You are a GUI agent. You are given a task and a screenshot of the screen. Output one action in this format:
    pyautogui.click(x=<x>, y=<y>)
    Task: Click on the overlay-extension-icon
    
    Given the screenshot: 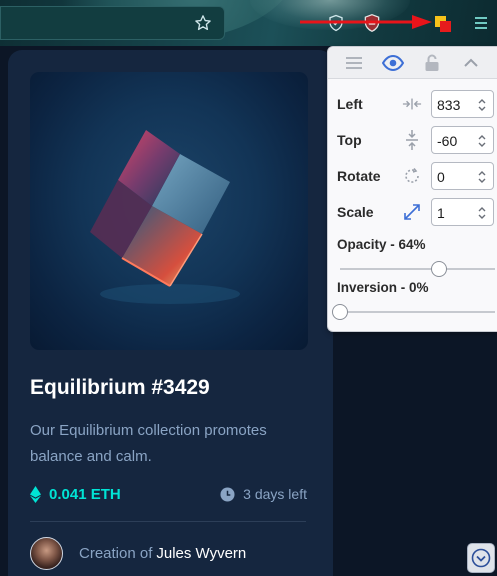 What is the action you would take?
    pyautogui.click(x=443, y=24)
    